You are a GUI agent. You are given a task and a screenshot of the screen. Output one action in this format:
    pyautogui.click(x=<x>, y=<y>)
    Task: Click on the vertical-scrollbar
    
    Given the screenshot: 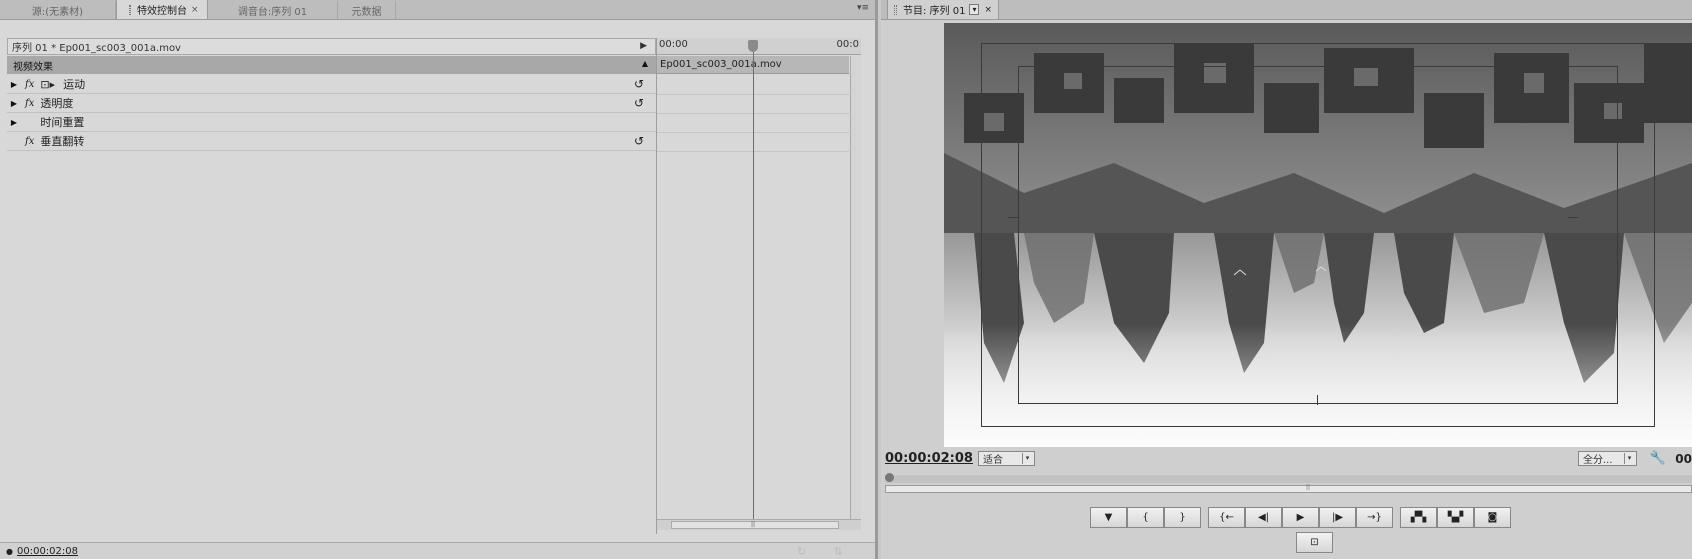 What is the action you would take?
    pyautogui.click(x=855, y=291)
    